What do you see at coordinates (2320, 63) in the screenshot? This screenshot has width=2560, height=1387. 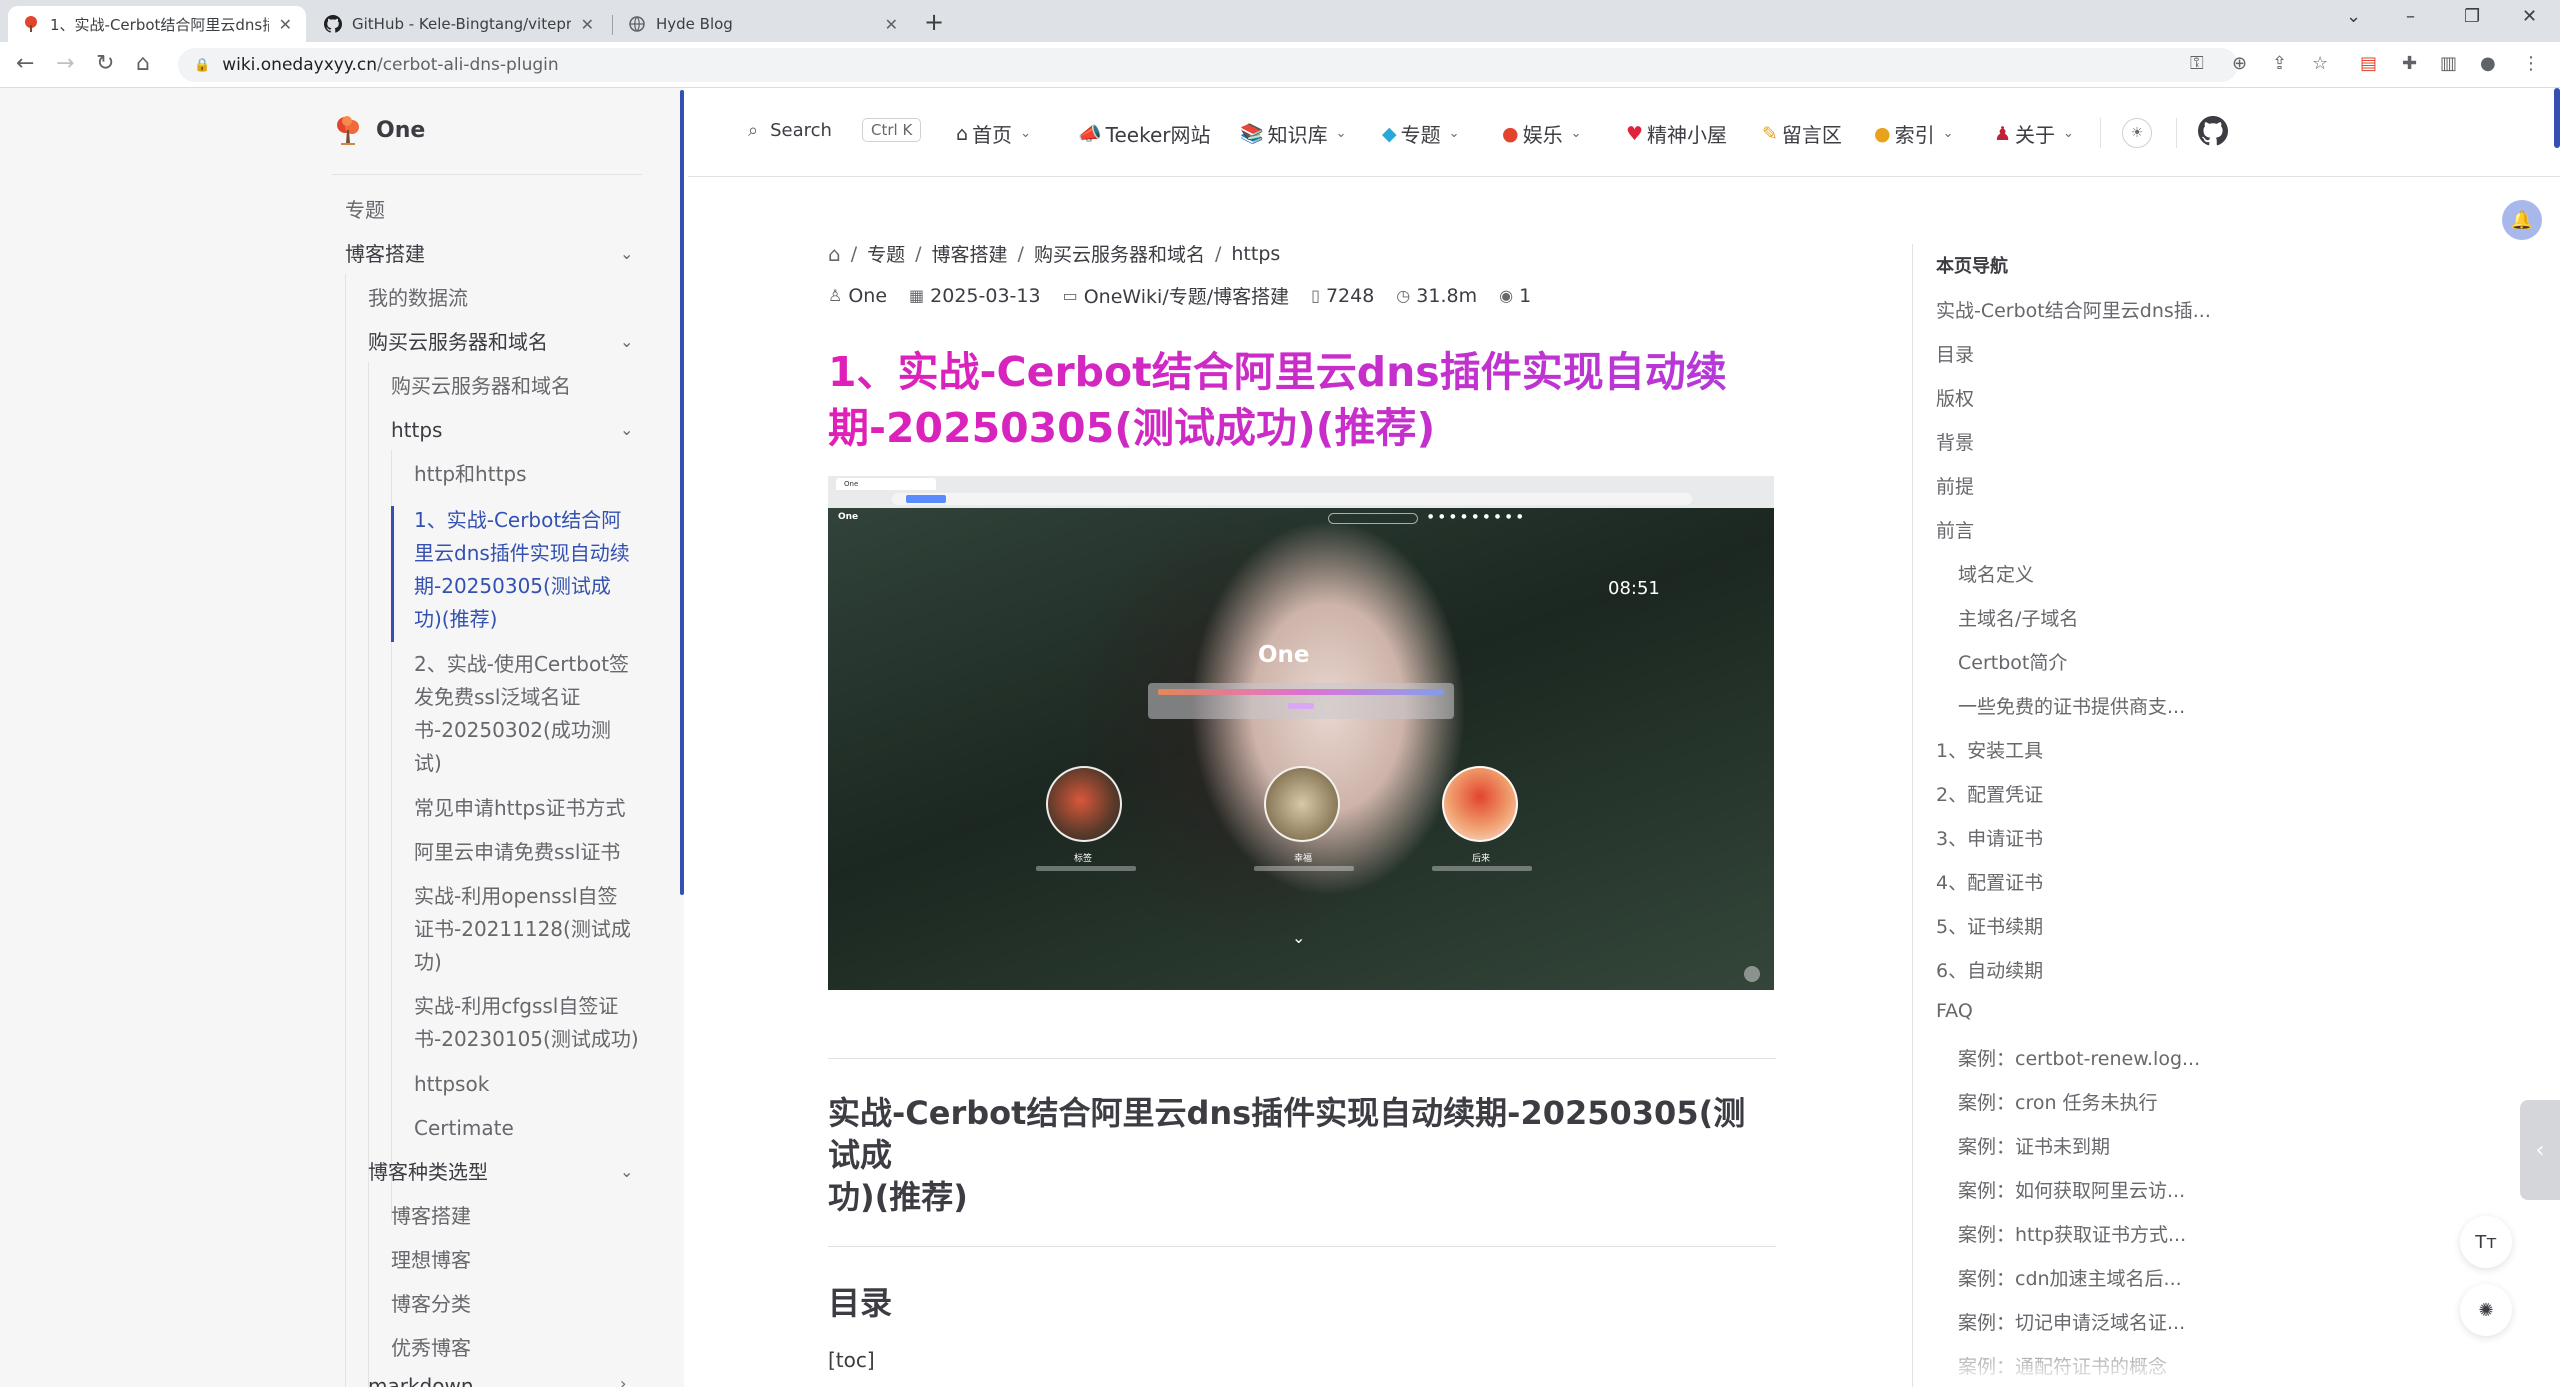 I see `bookmark-star-icon: ☆` at bounding box center [2320, 63].